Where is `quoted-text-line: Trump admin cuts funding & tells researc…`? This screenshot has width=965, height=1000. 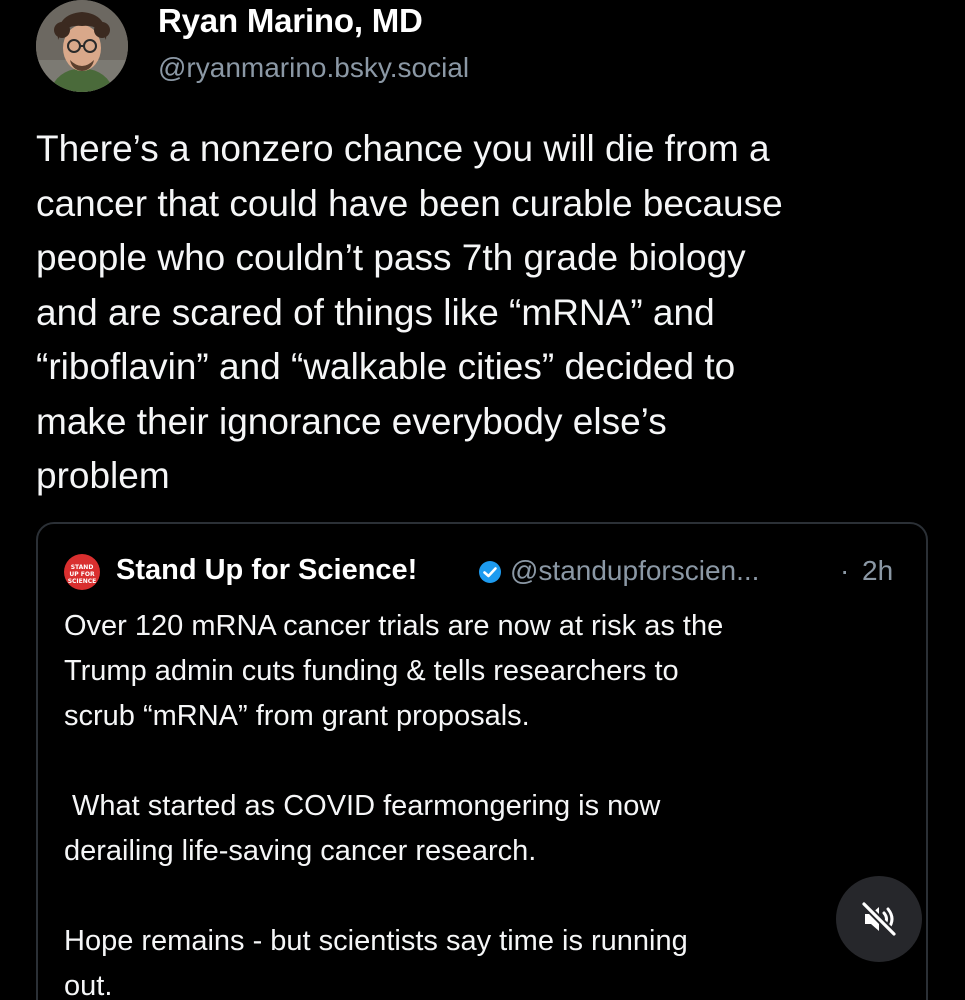 quoted-text-line: Trump admin cuts funding & tells researc… is located at coordinates (371, 671).